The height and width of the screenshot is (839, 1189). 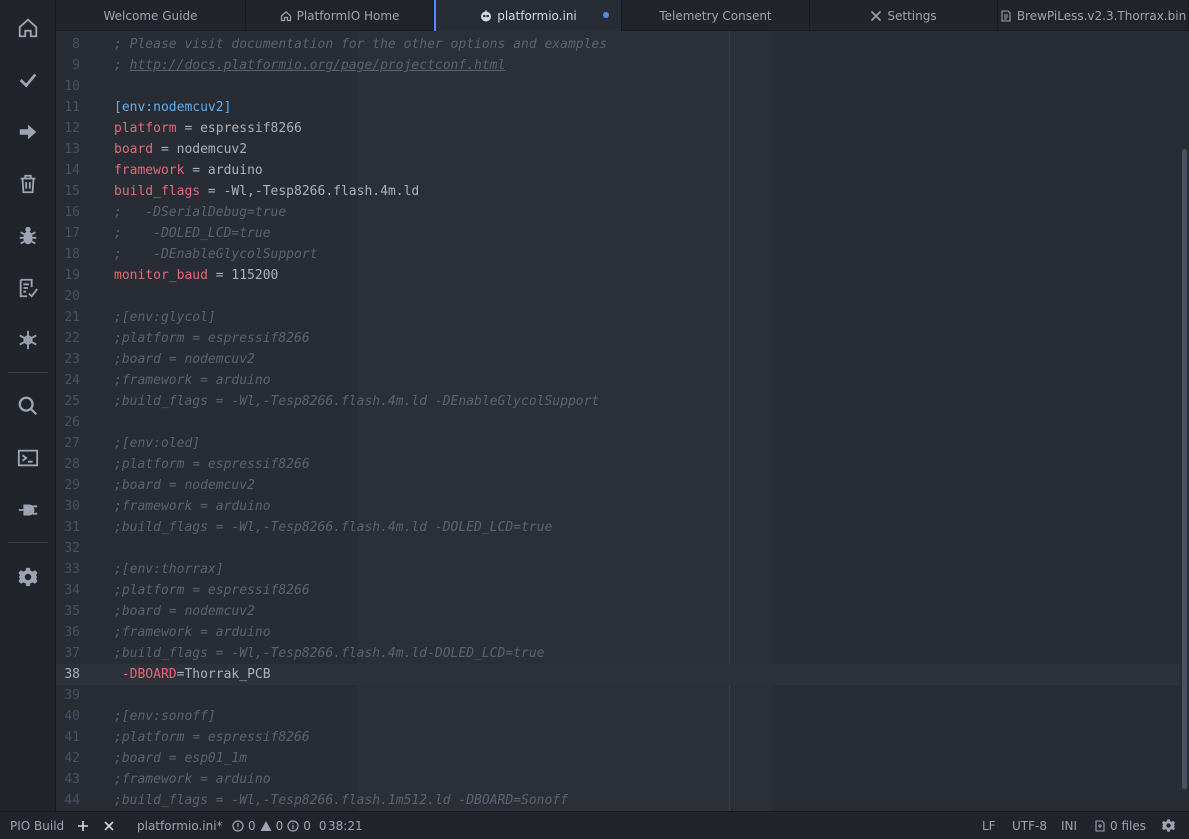 I want to click on pio-build-panel-toggle: PIO Build, so click(x=37, y=825).